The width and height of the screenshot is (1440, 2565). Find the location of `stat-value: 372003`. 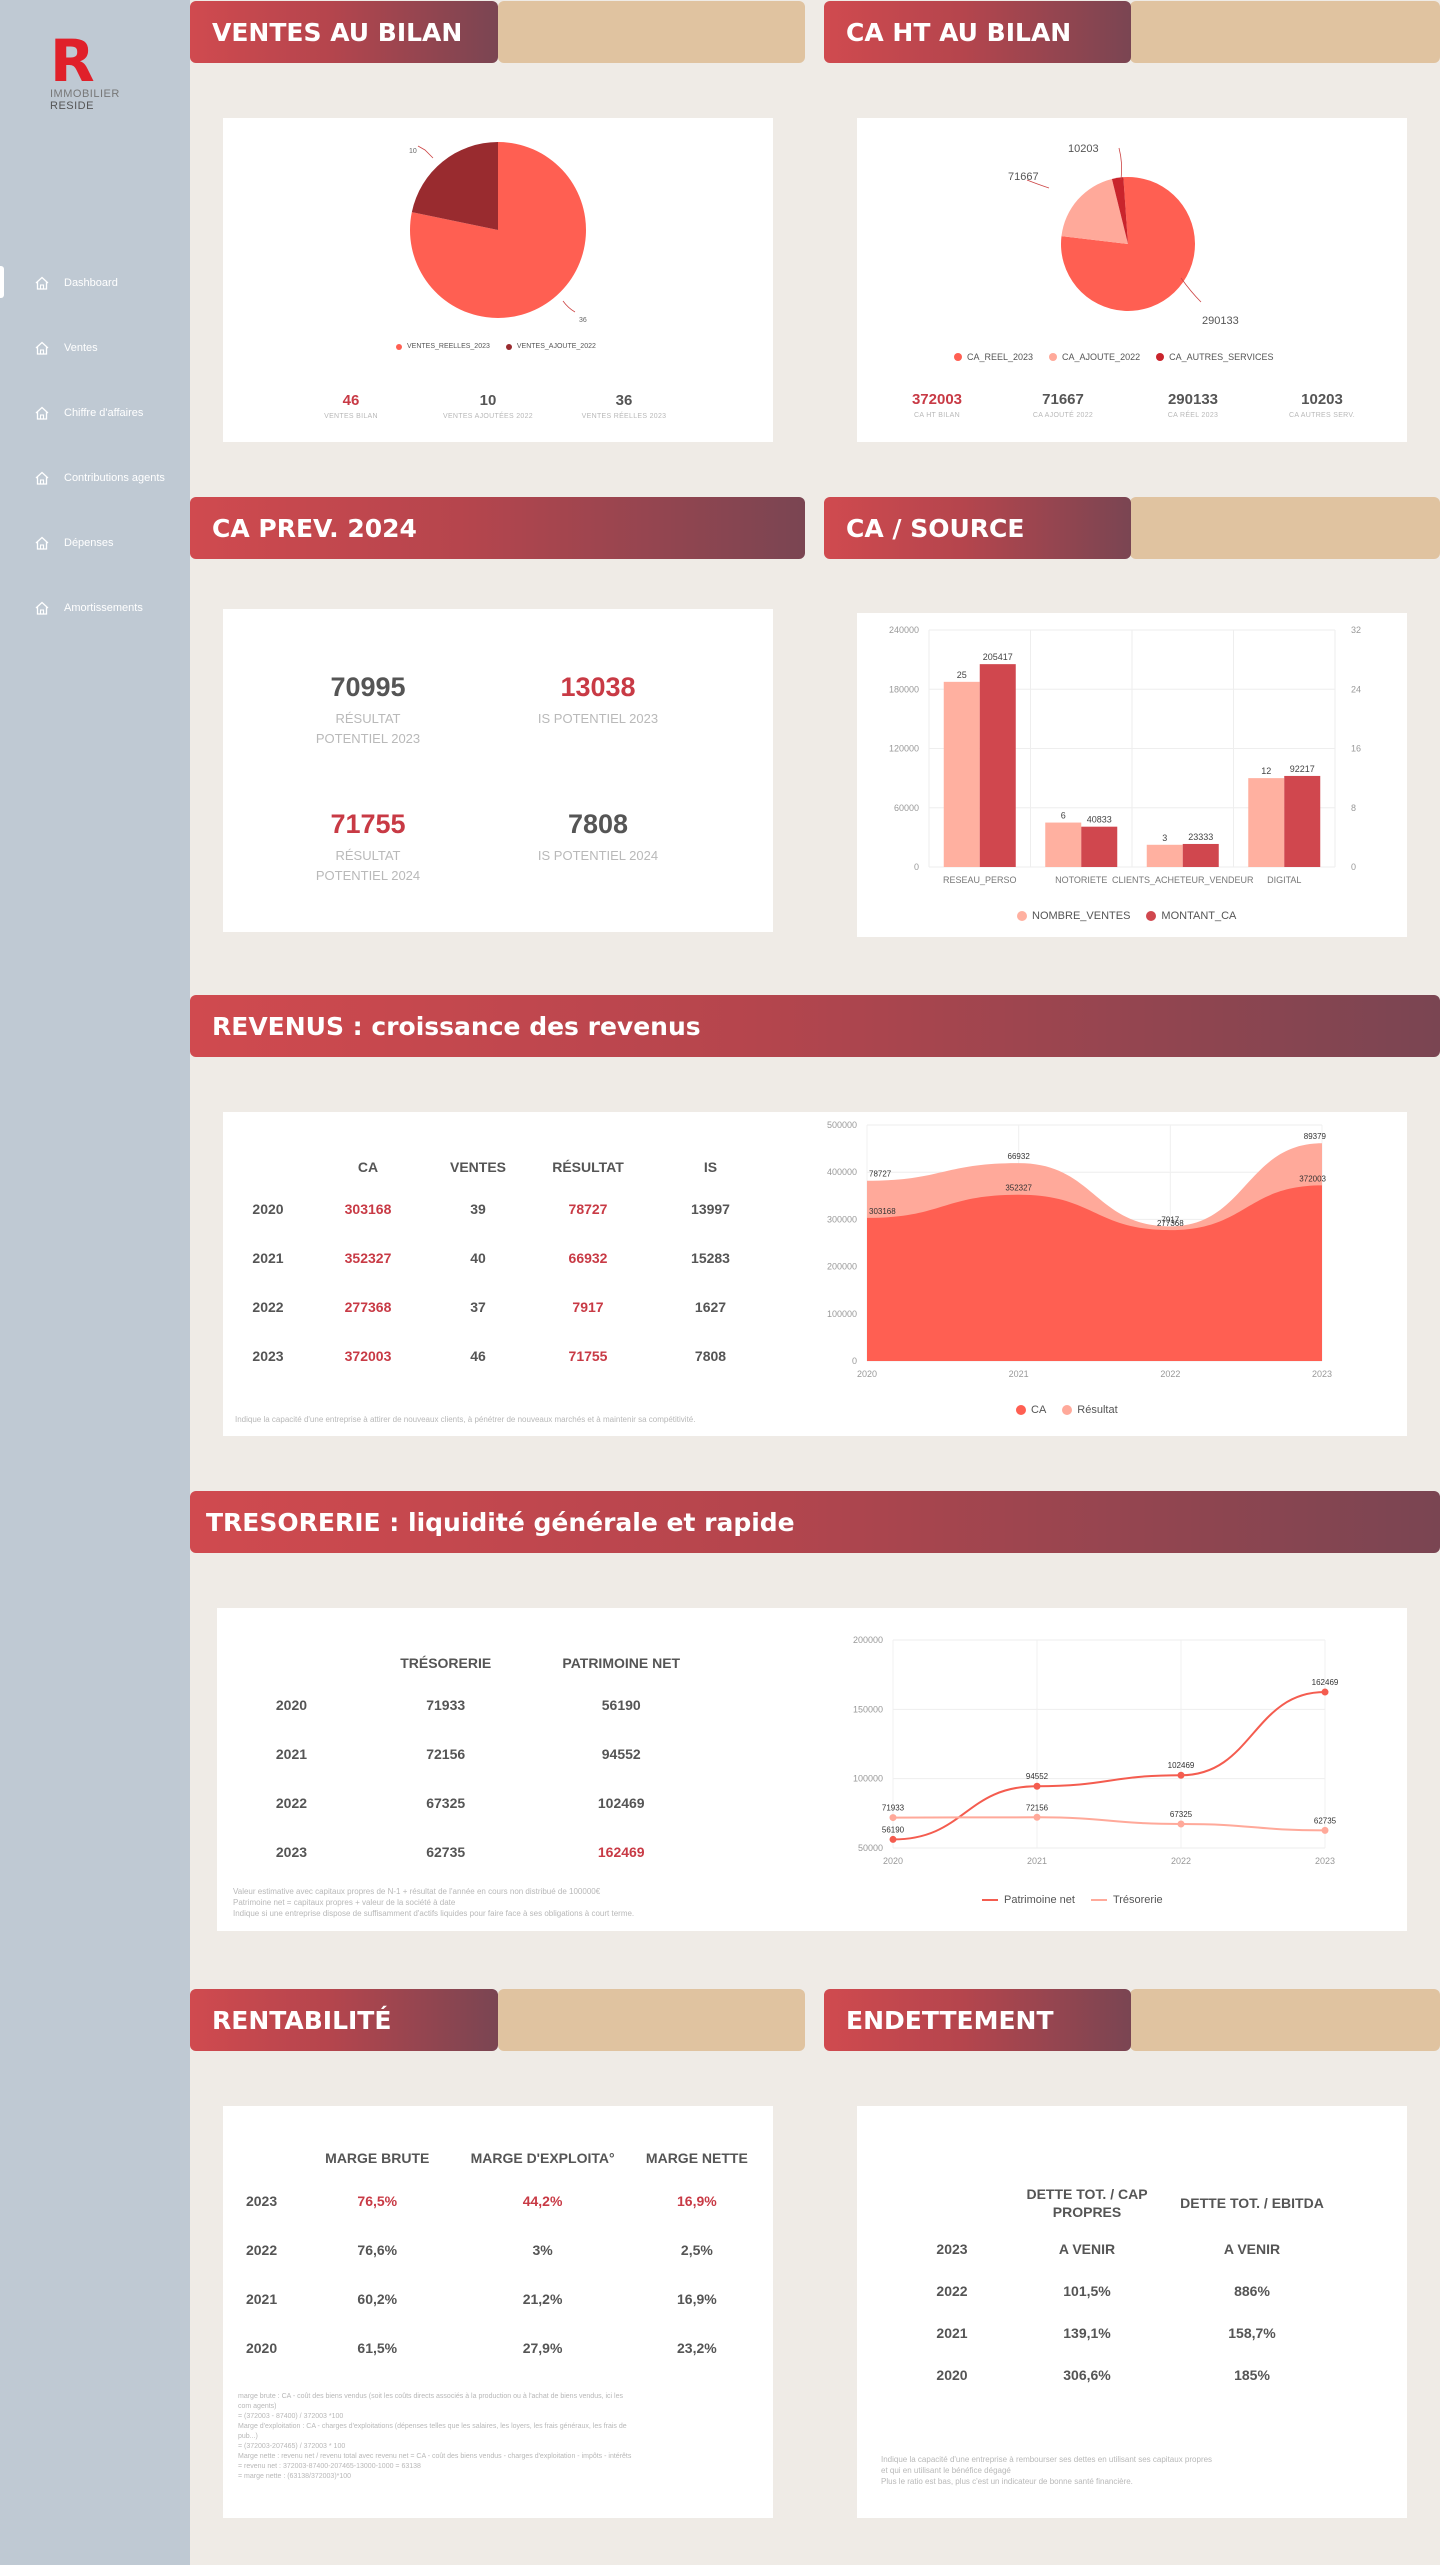

stat-value: 372003 is located at coordinates (937, 399).